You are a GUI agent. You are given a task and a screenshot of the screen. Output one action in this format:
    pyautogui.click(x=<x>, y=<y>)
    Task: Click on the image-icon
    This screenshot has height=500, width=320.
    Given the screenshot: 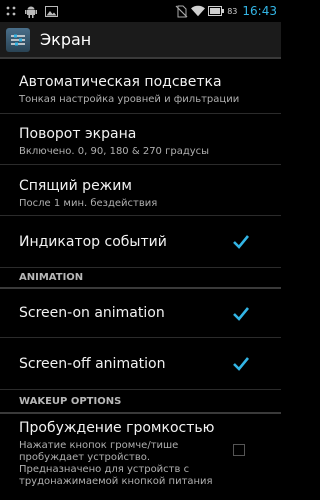 What is the action you would take?
    pyautogui.click(x=51, y=11)
    